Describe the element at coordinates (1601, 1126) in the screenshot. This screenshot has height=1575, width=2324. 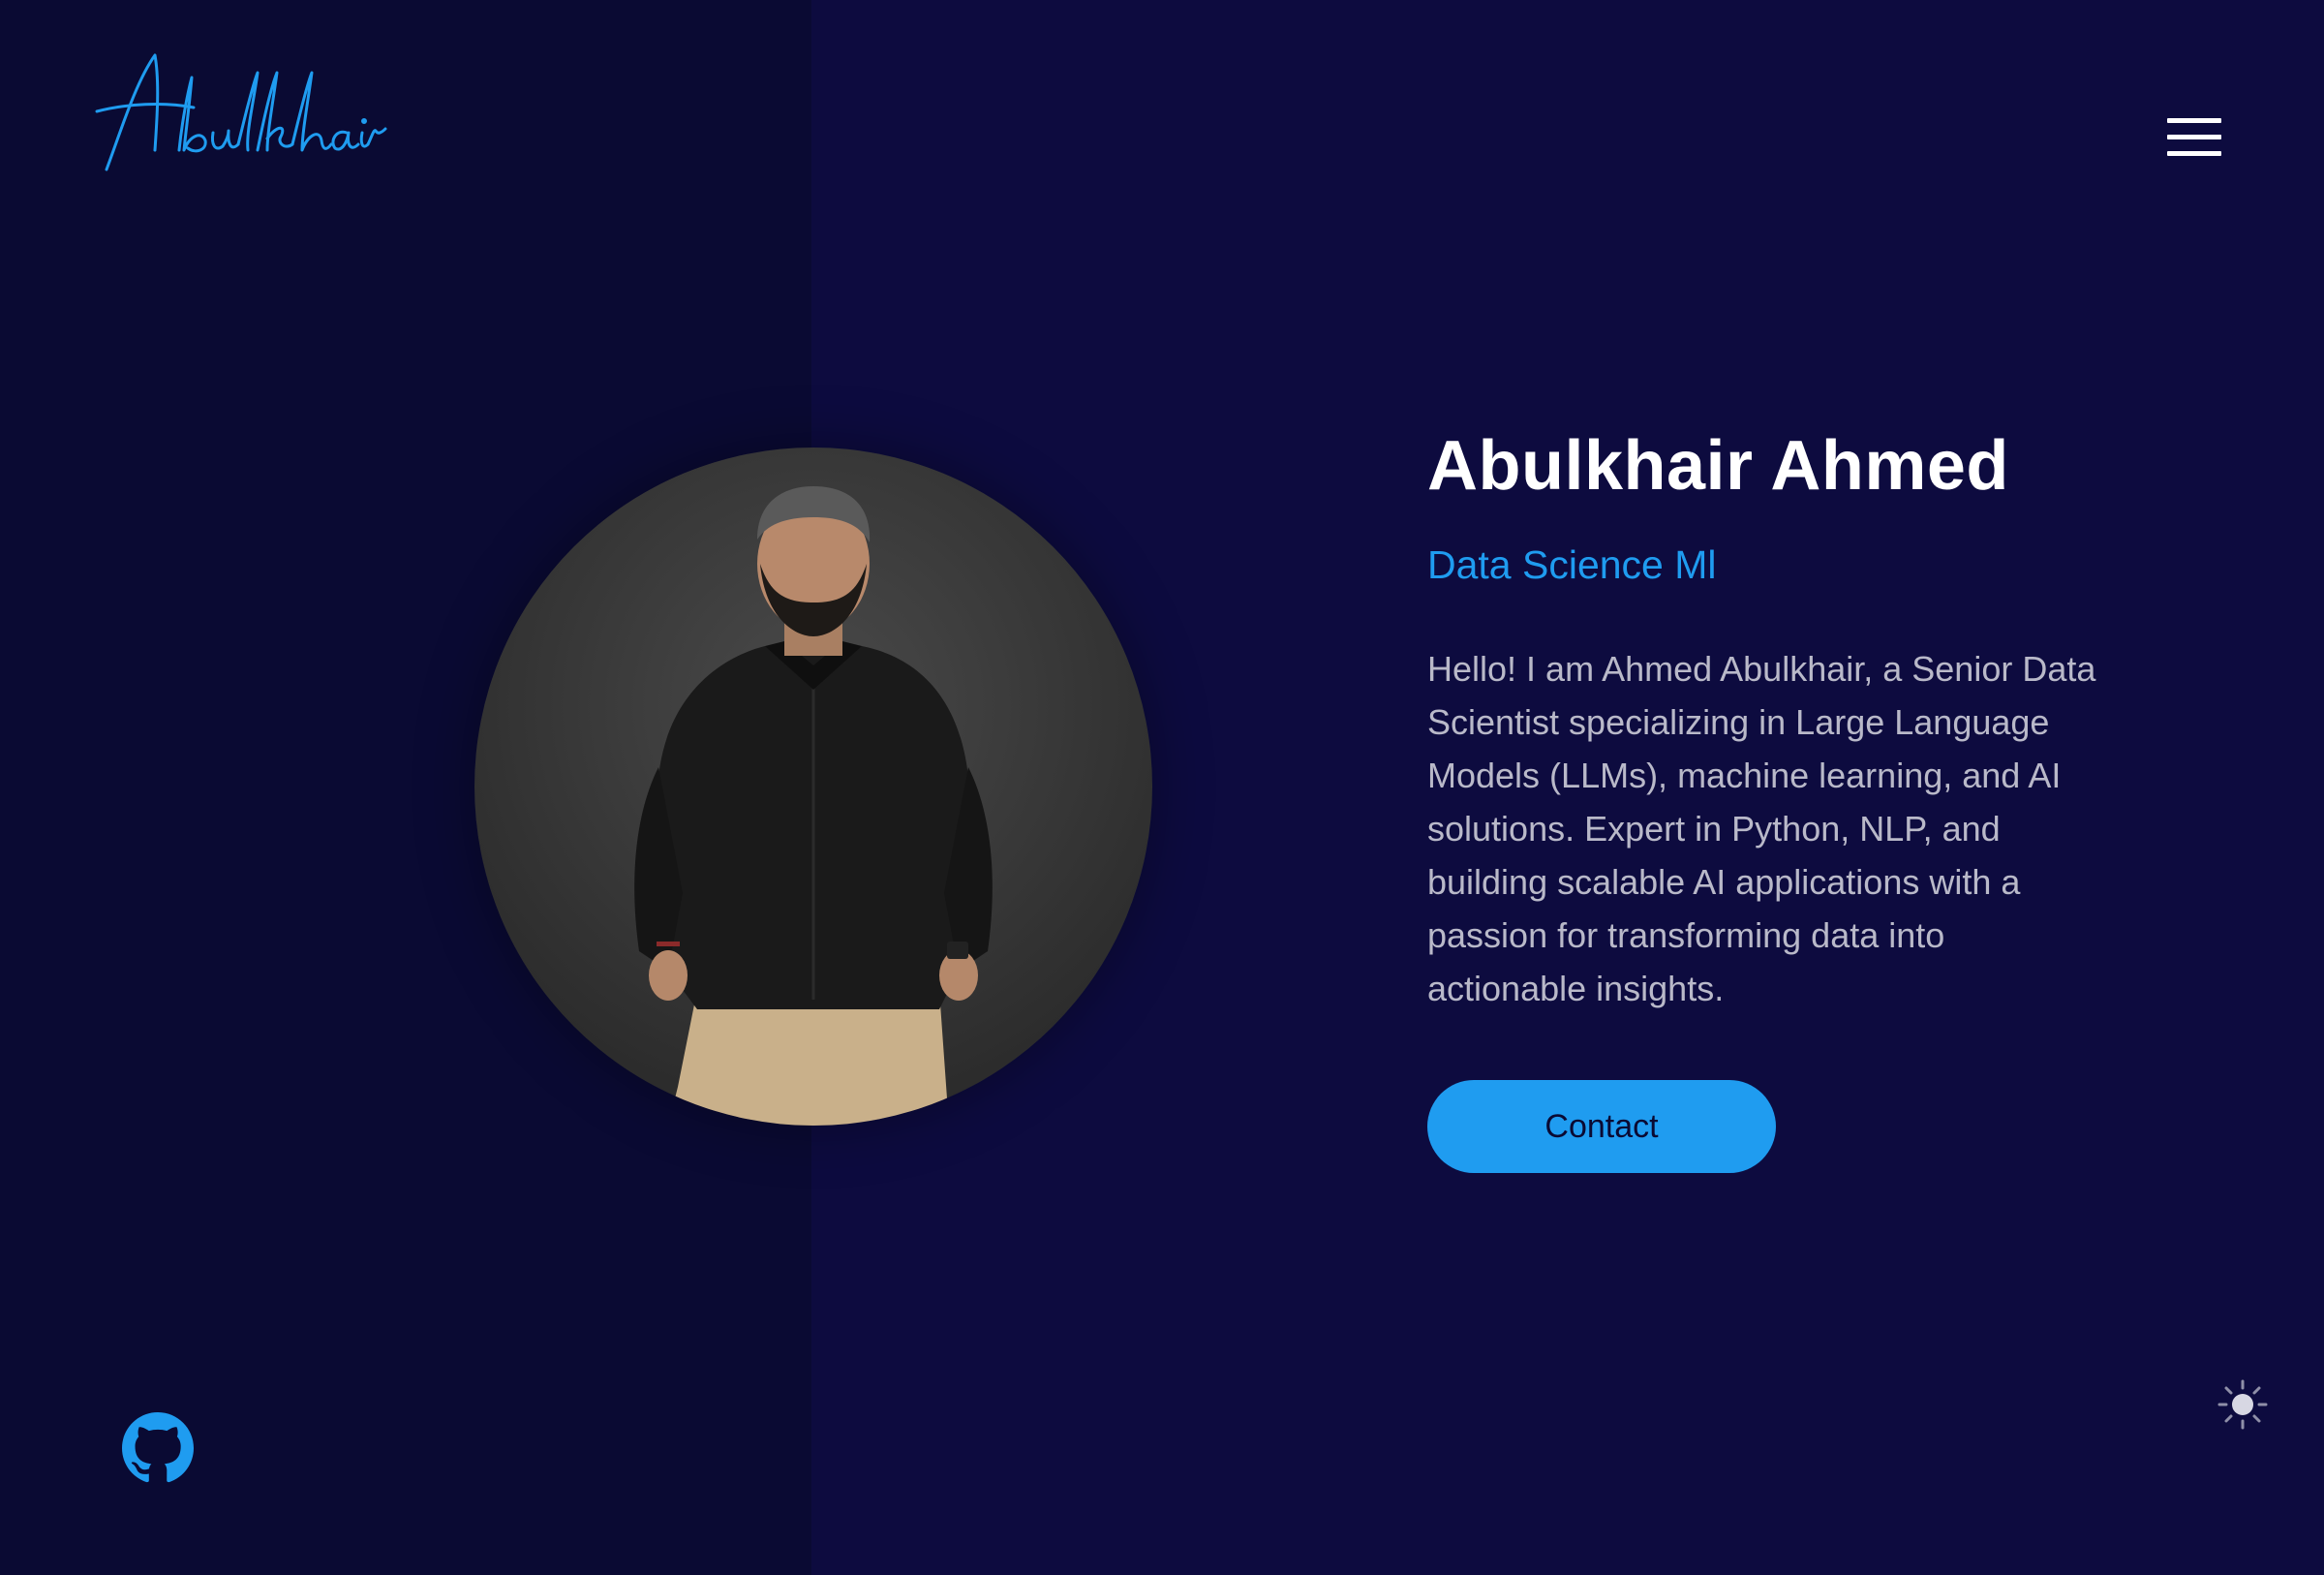
I see `contact-button: Contact` at that location.